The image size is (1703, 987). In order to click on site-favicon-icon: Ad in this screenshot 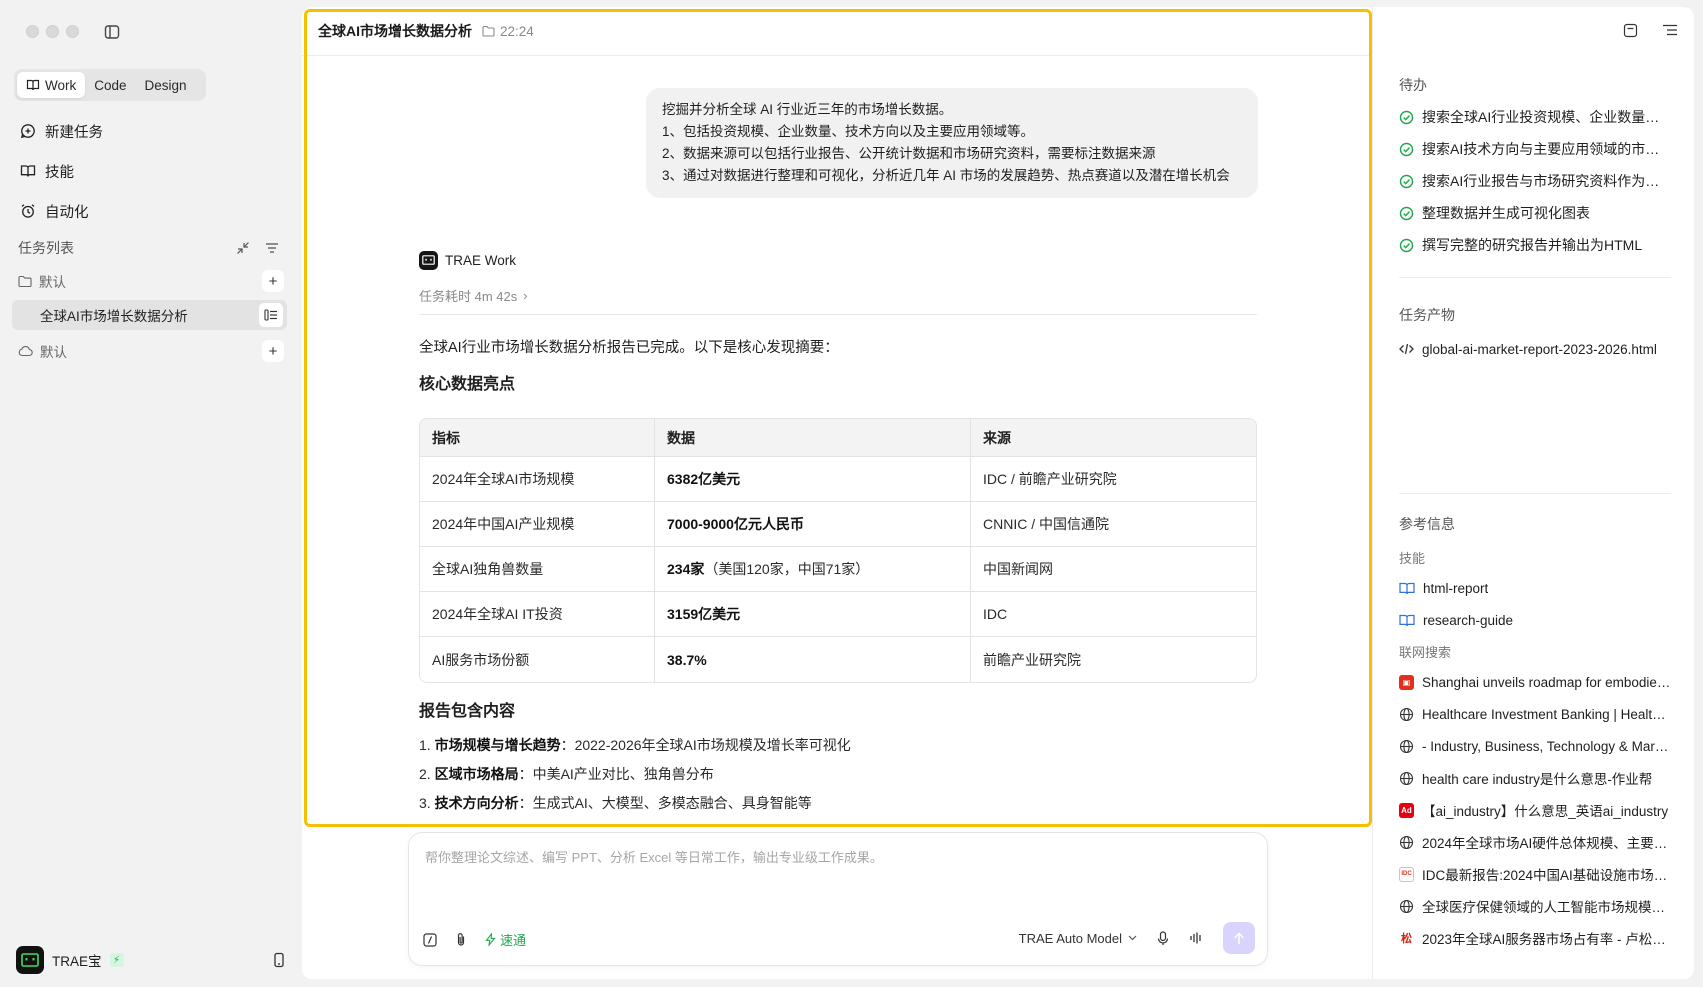, I will do `click(1406, 810)`.